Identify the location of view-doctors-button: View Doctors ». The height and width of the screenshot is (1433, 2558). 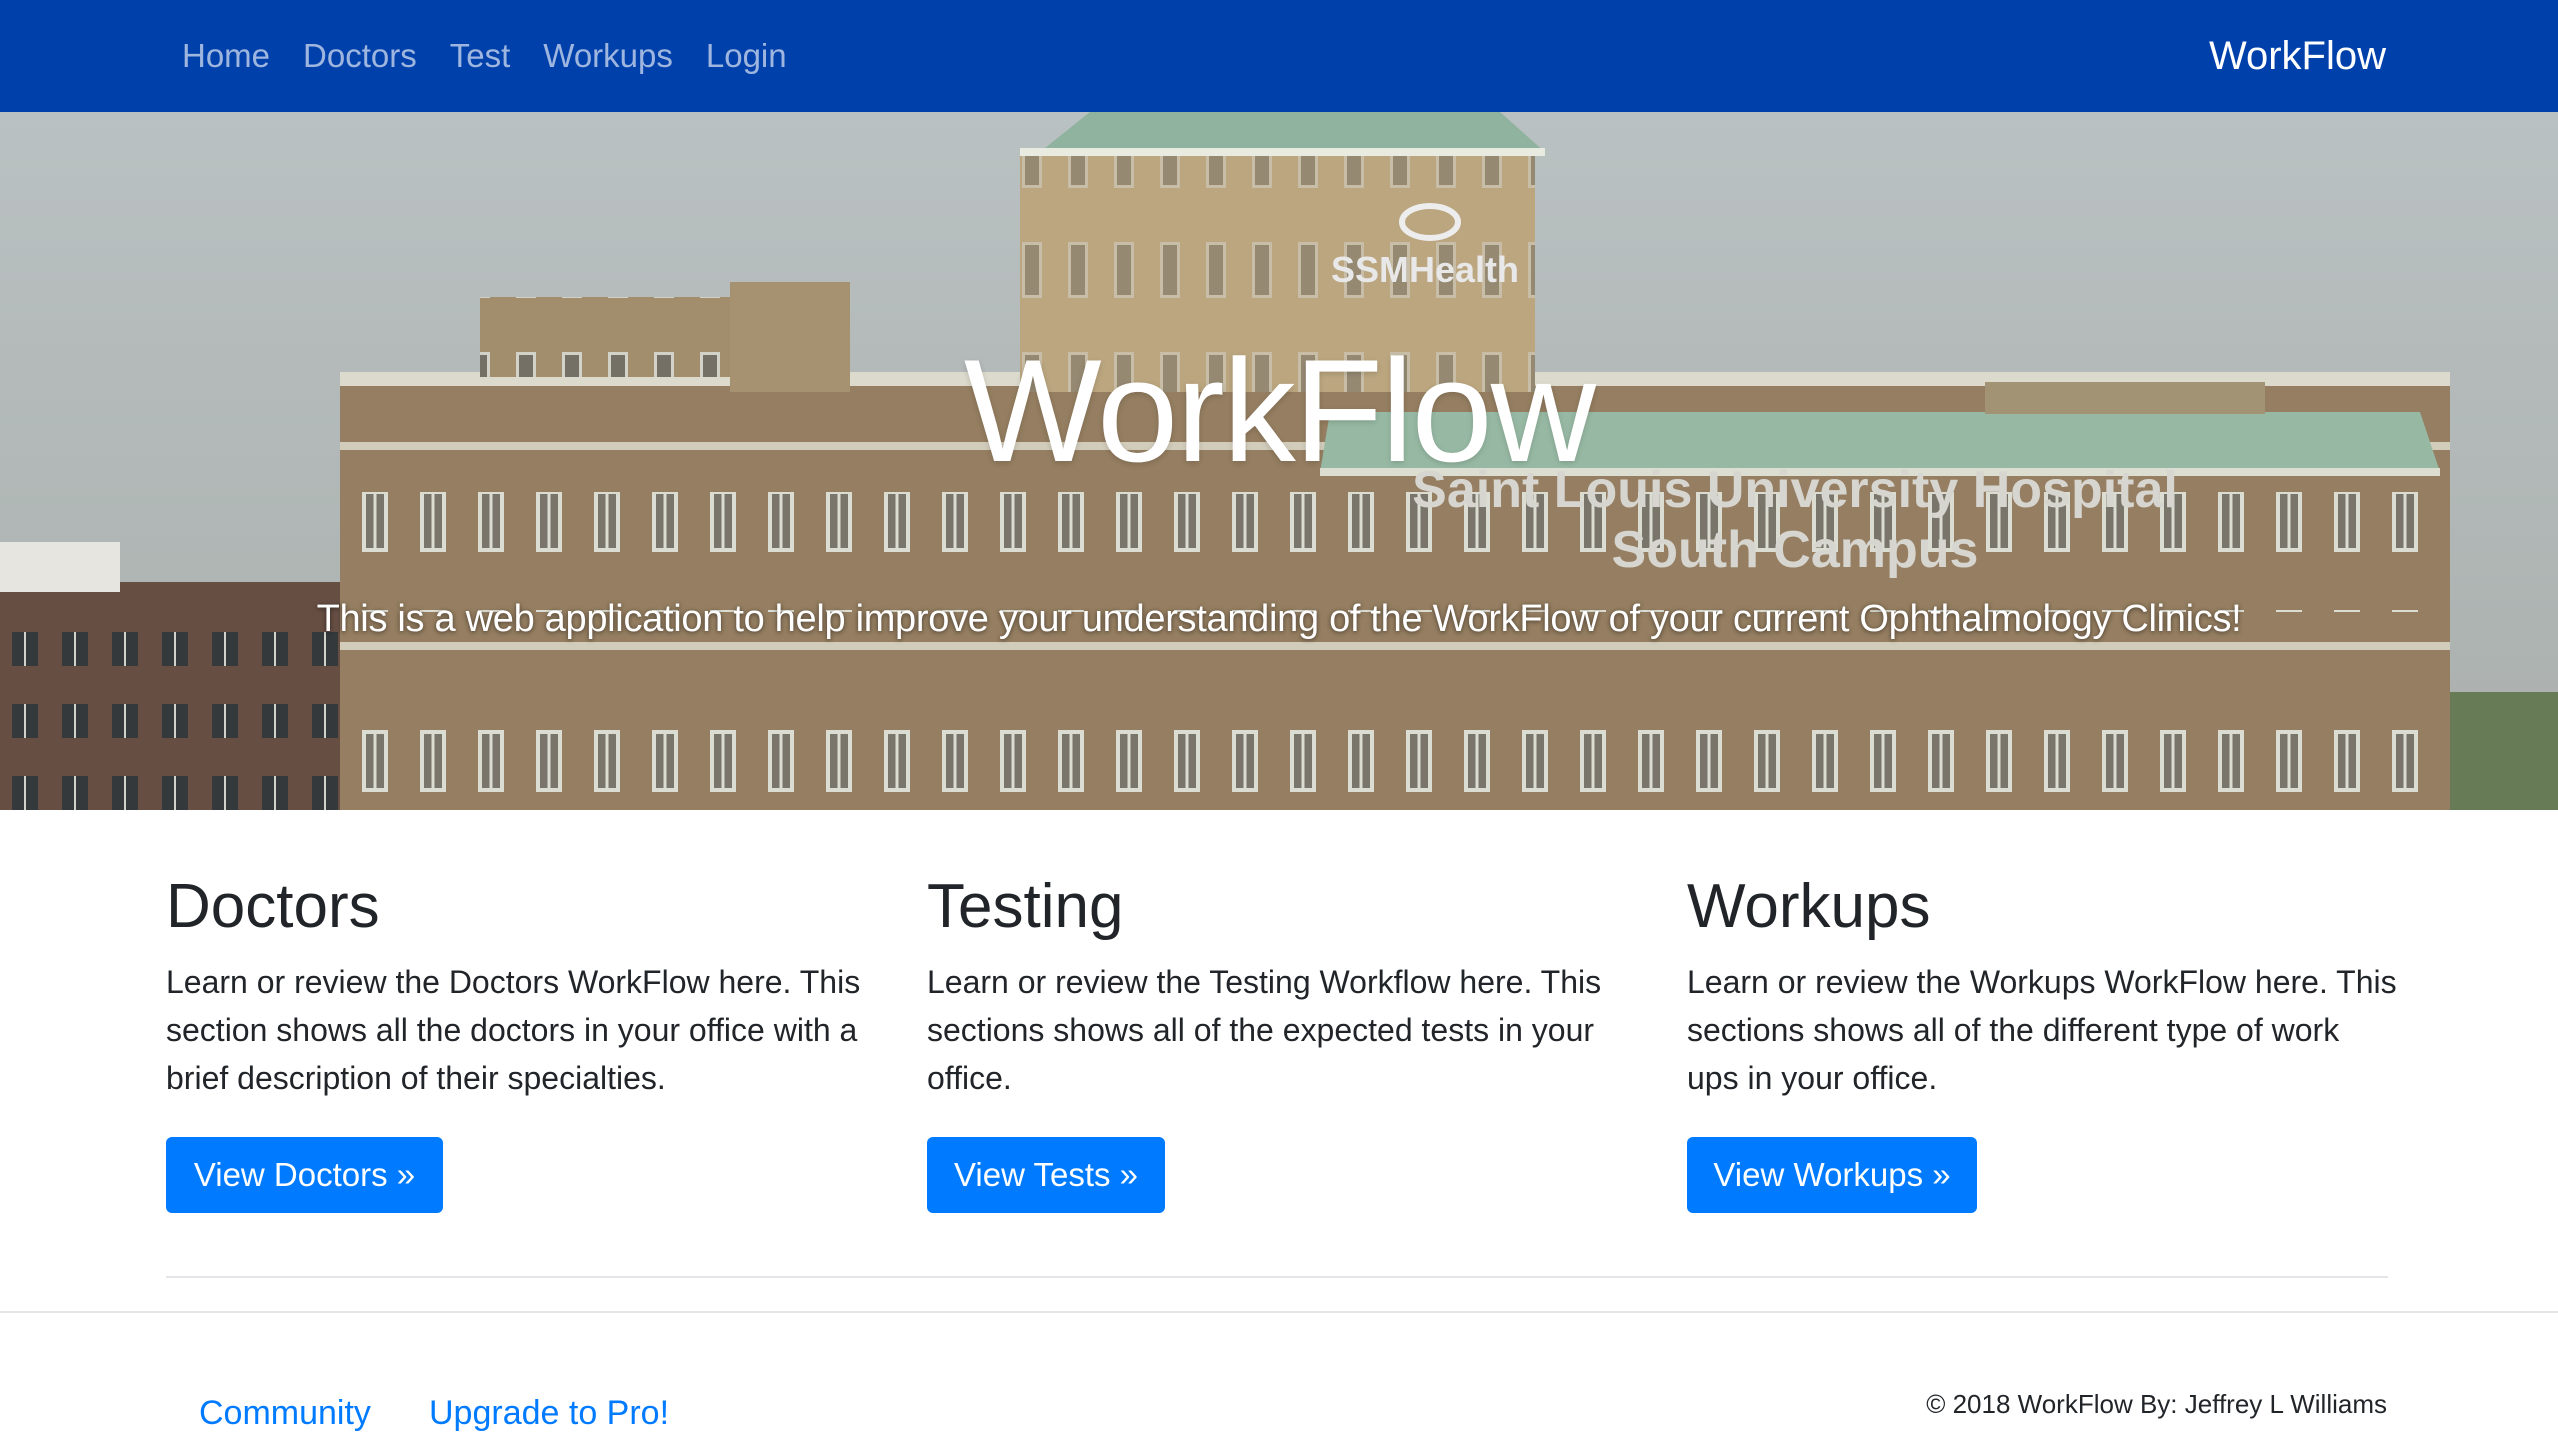
(304, 1175).